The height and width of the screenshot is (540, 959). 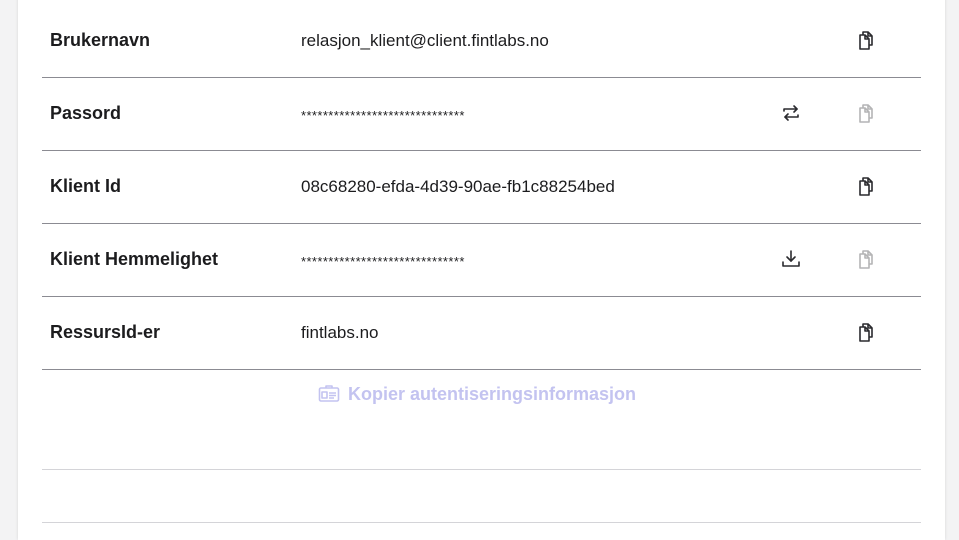 I want to click on copy-resource-ids-button, so click(x=866, y=332).